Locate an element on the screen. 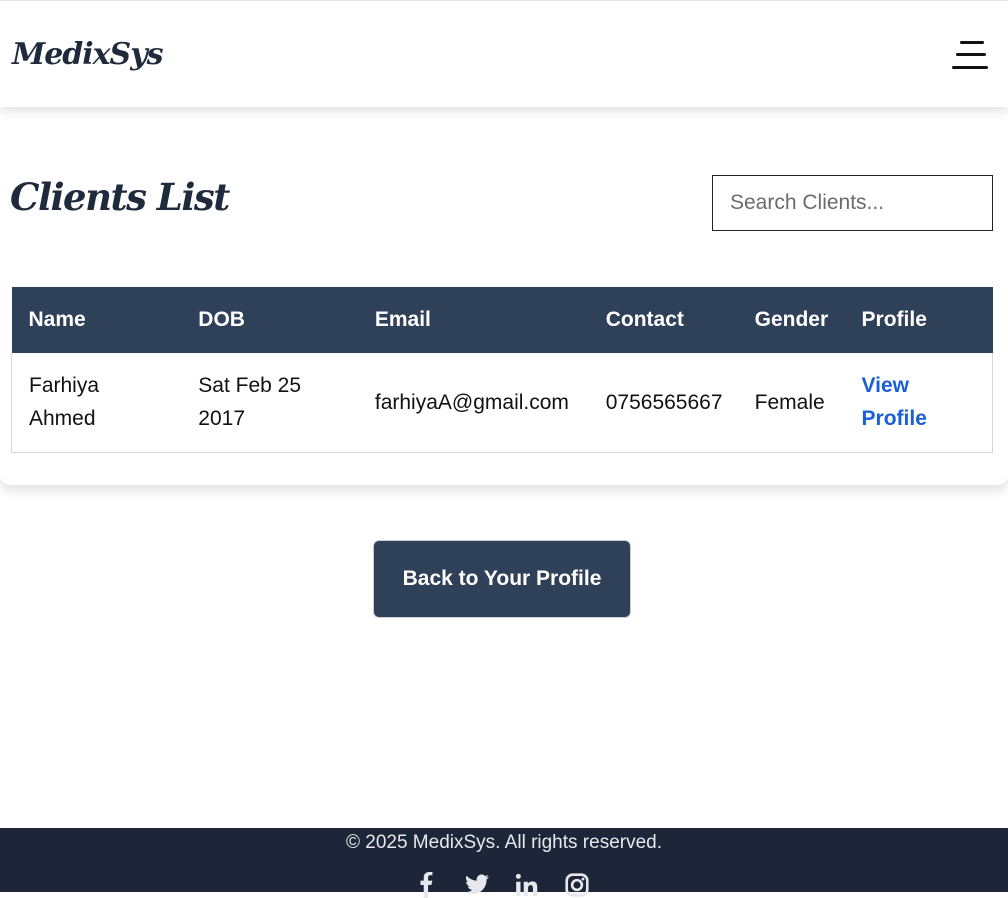 The height and width of the screenshot is (898, 1008). column-header-dob: DOB is located at coordinates (221, 319).